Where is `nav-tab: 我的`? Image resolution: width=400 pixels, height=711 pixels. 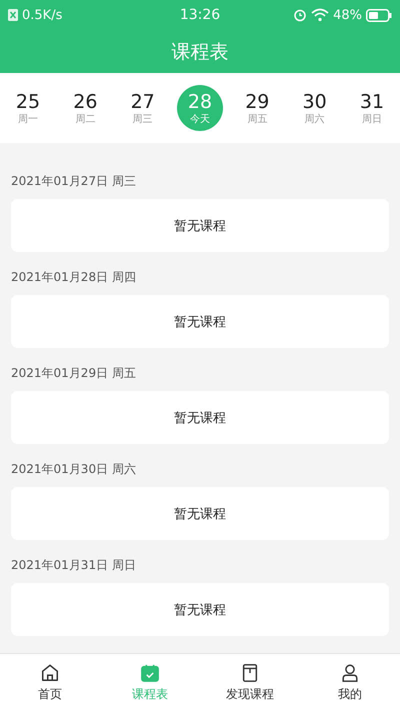 nav-tab: 我的 is located at coordinates (350, 682).